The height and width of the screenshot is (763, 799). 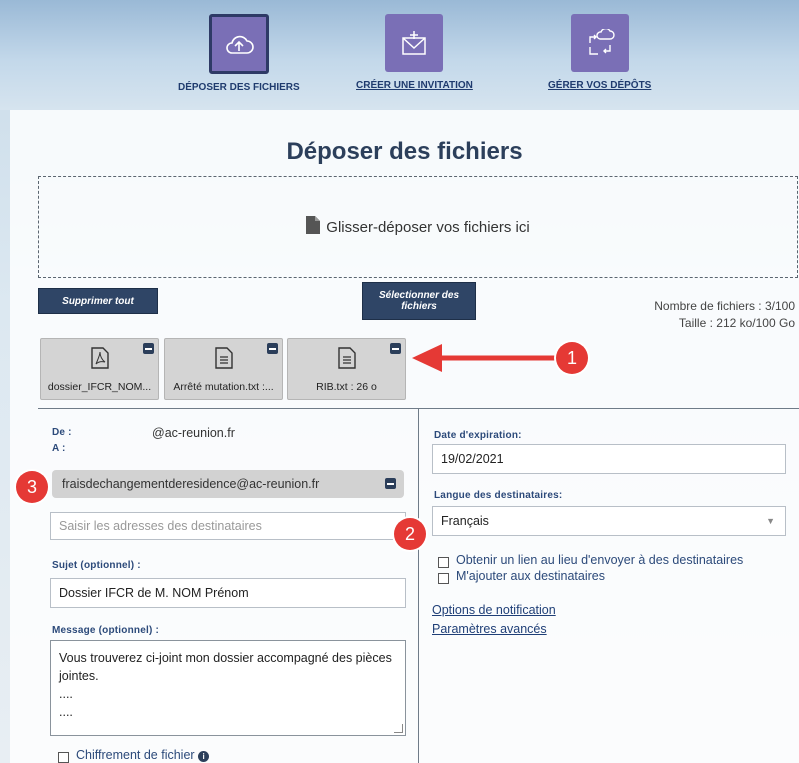 I want to click on advanced-settings-link: Paramètres avancés, so click(x=489, y=629).